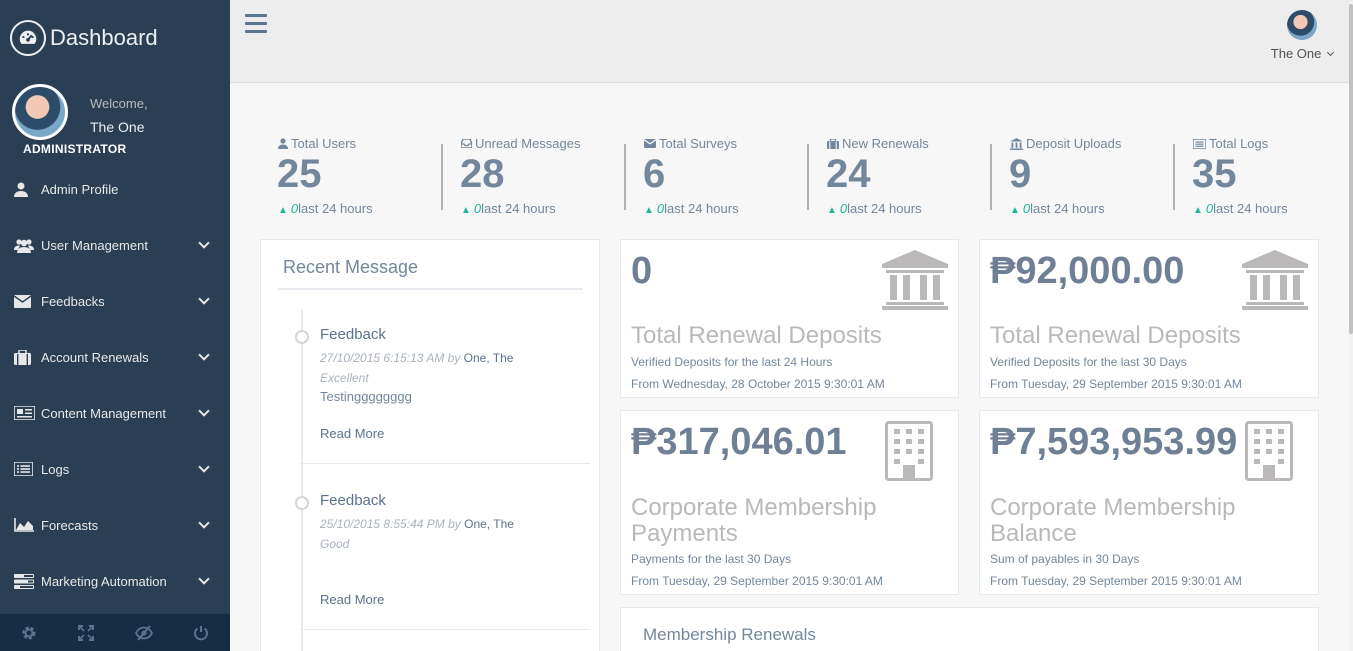  What do you see at coordinates (1114, 442) in the screenshot?
I see `tile-value: ₱7,593,953.99` at bounding box center [1114, 442].